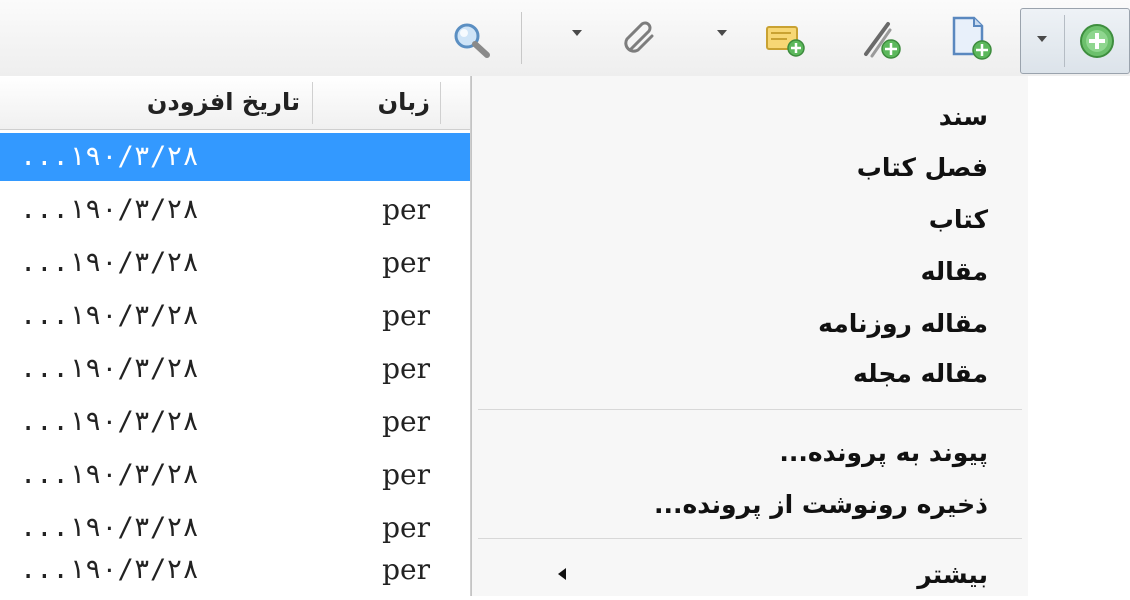  Describe the element at coordinates (521, 38) in the screenshot. I see `toolbar-separator` at that location.